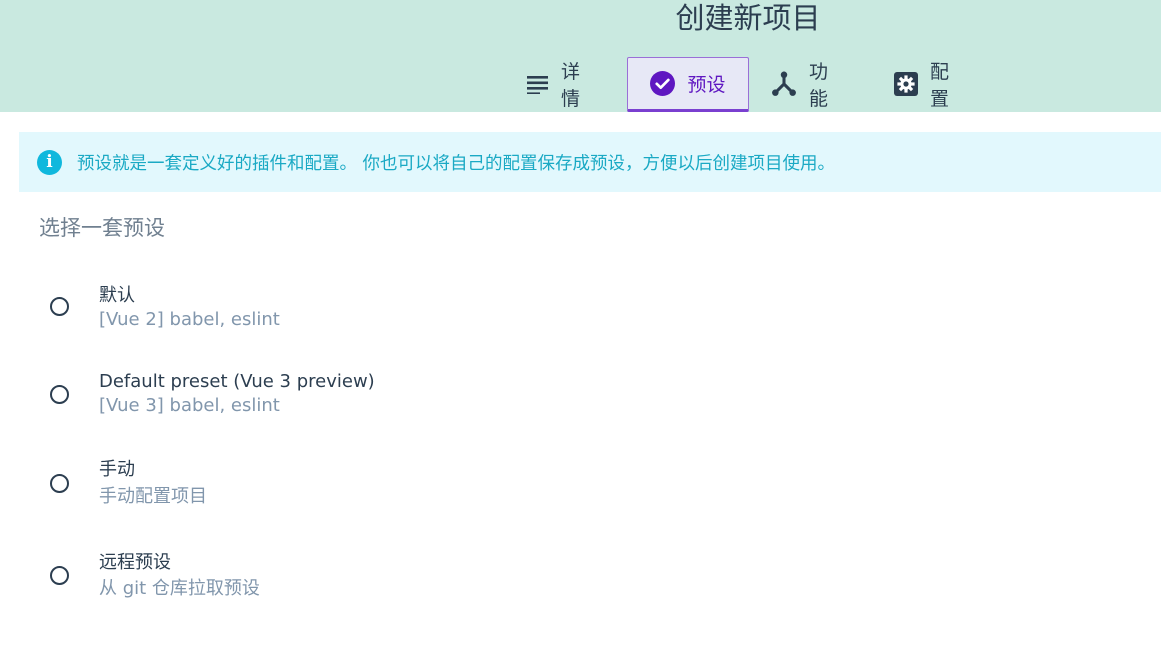 The height and width of the screenshot is (656, 1161). I want to click on preset-option-remote: 远程预设 从 git 仓库拉取预设, so click(349, 576).